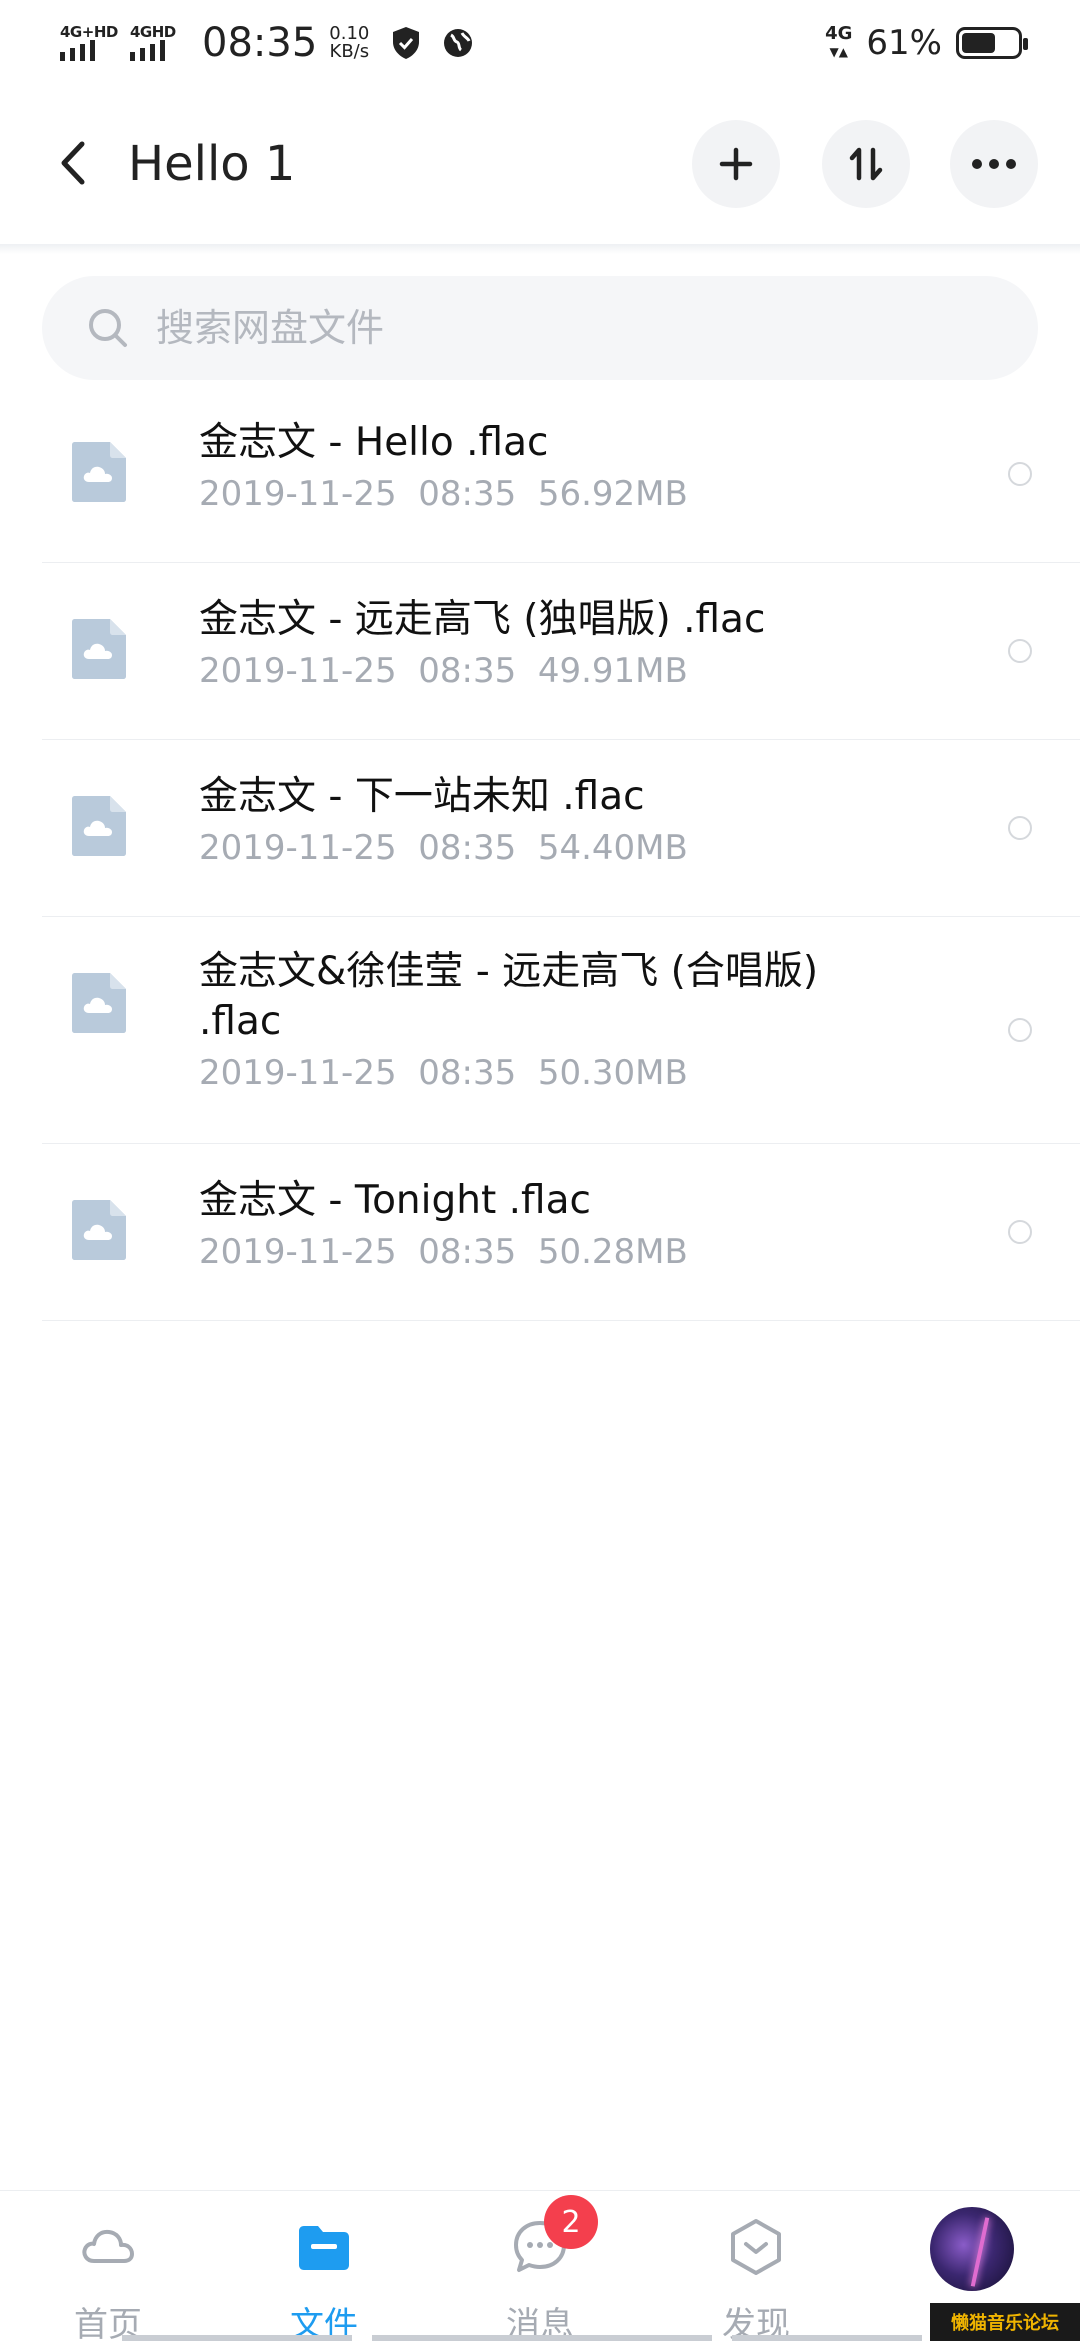 This screenshot has height=2346, width=1080. I want to click on discover-icon, so click(756, 2247).